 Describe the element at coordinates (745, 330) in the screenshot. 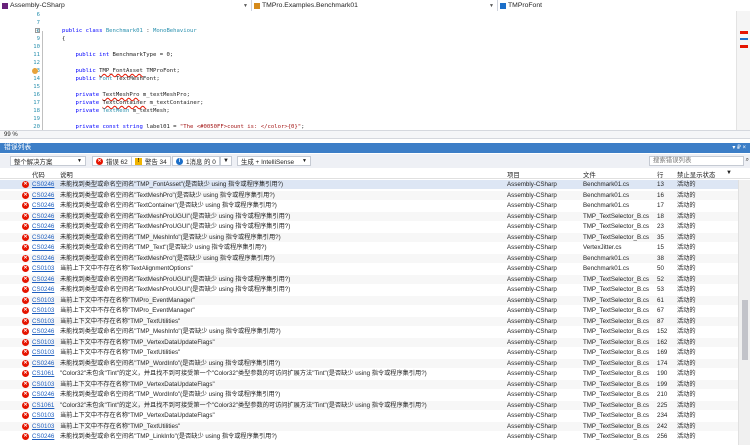

I see `scrollbar-thumb` at that location.